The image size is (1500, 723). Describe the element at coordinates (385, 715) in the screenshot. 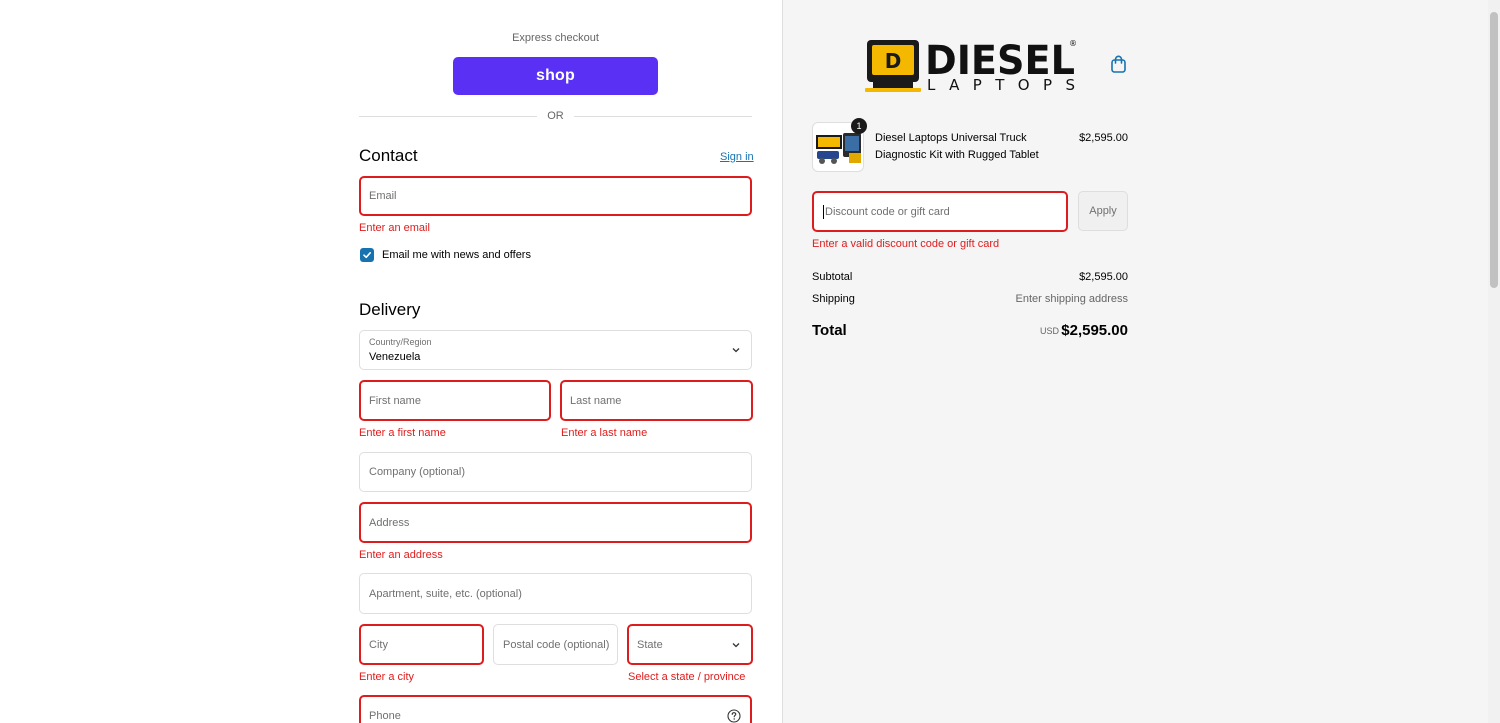

I see `phone-placeholder: Phone` at that location.